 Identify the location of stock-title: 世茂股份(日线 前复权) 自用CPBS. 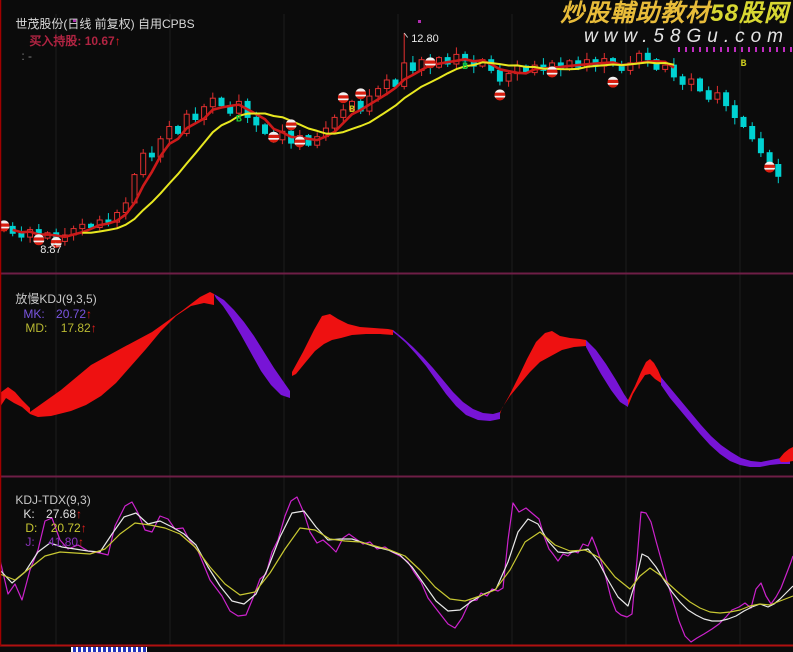
(105, 24).